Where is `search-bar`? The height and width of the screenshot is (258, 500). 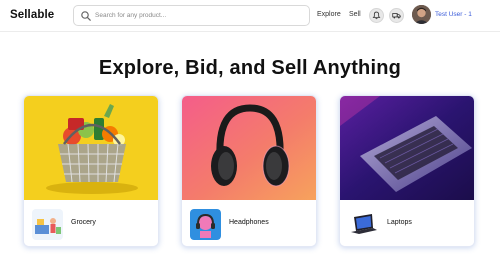 search-bar is located at coordinates (191, 15).